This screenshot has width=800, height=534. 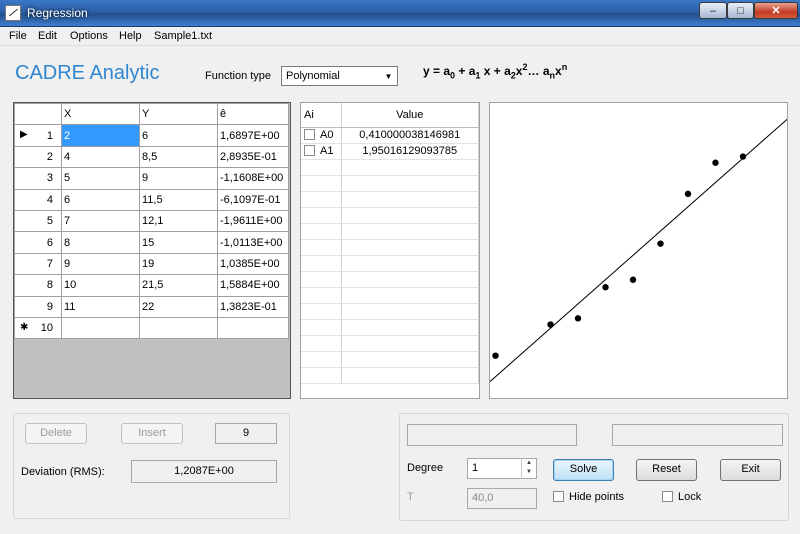 What do you see at coordinates (56, 433) in the screenshot?
I see `delete-button: Delete` at bounding box center [56, 433].